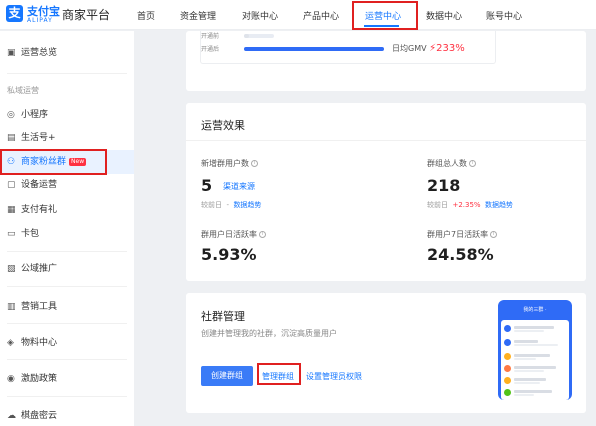 This screenshot has height=426, width=596. Describe the element at coordinates (259, 36) in the screenshot. I see `before-progress-bar` at that location.